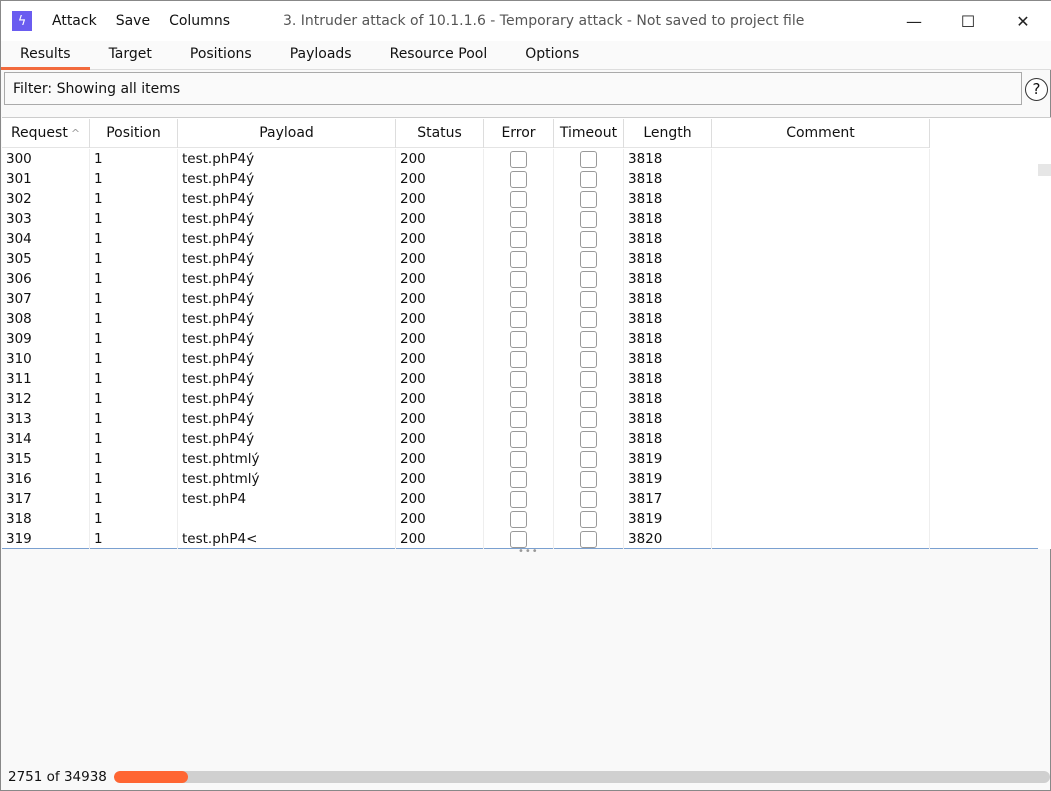  Describe the element at coordinates (466, 219) in the screenshot. I see `table-row: 303 1 test.phP4ý 200 3818` at that location.